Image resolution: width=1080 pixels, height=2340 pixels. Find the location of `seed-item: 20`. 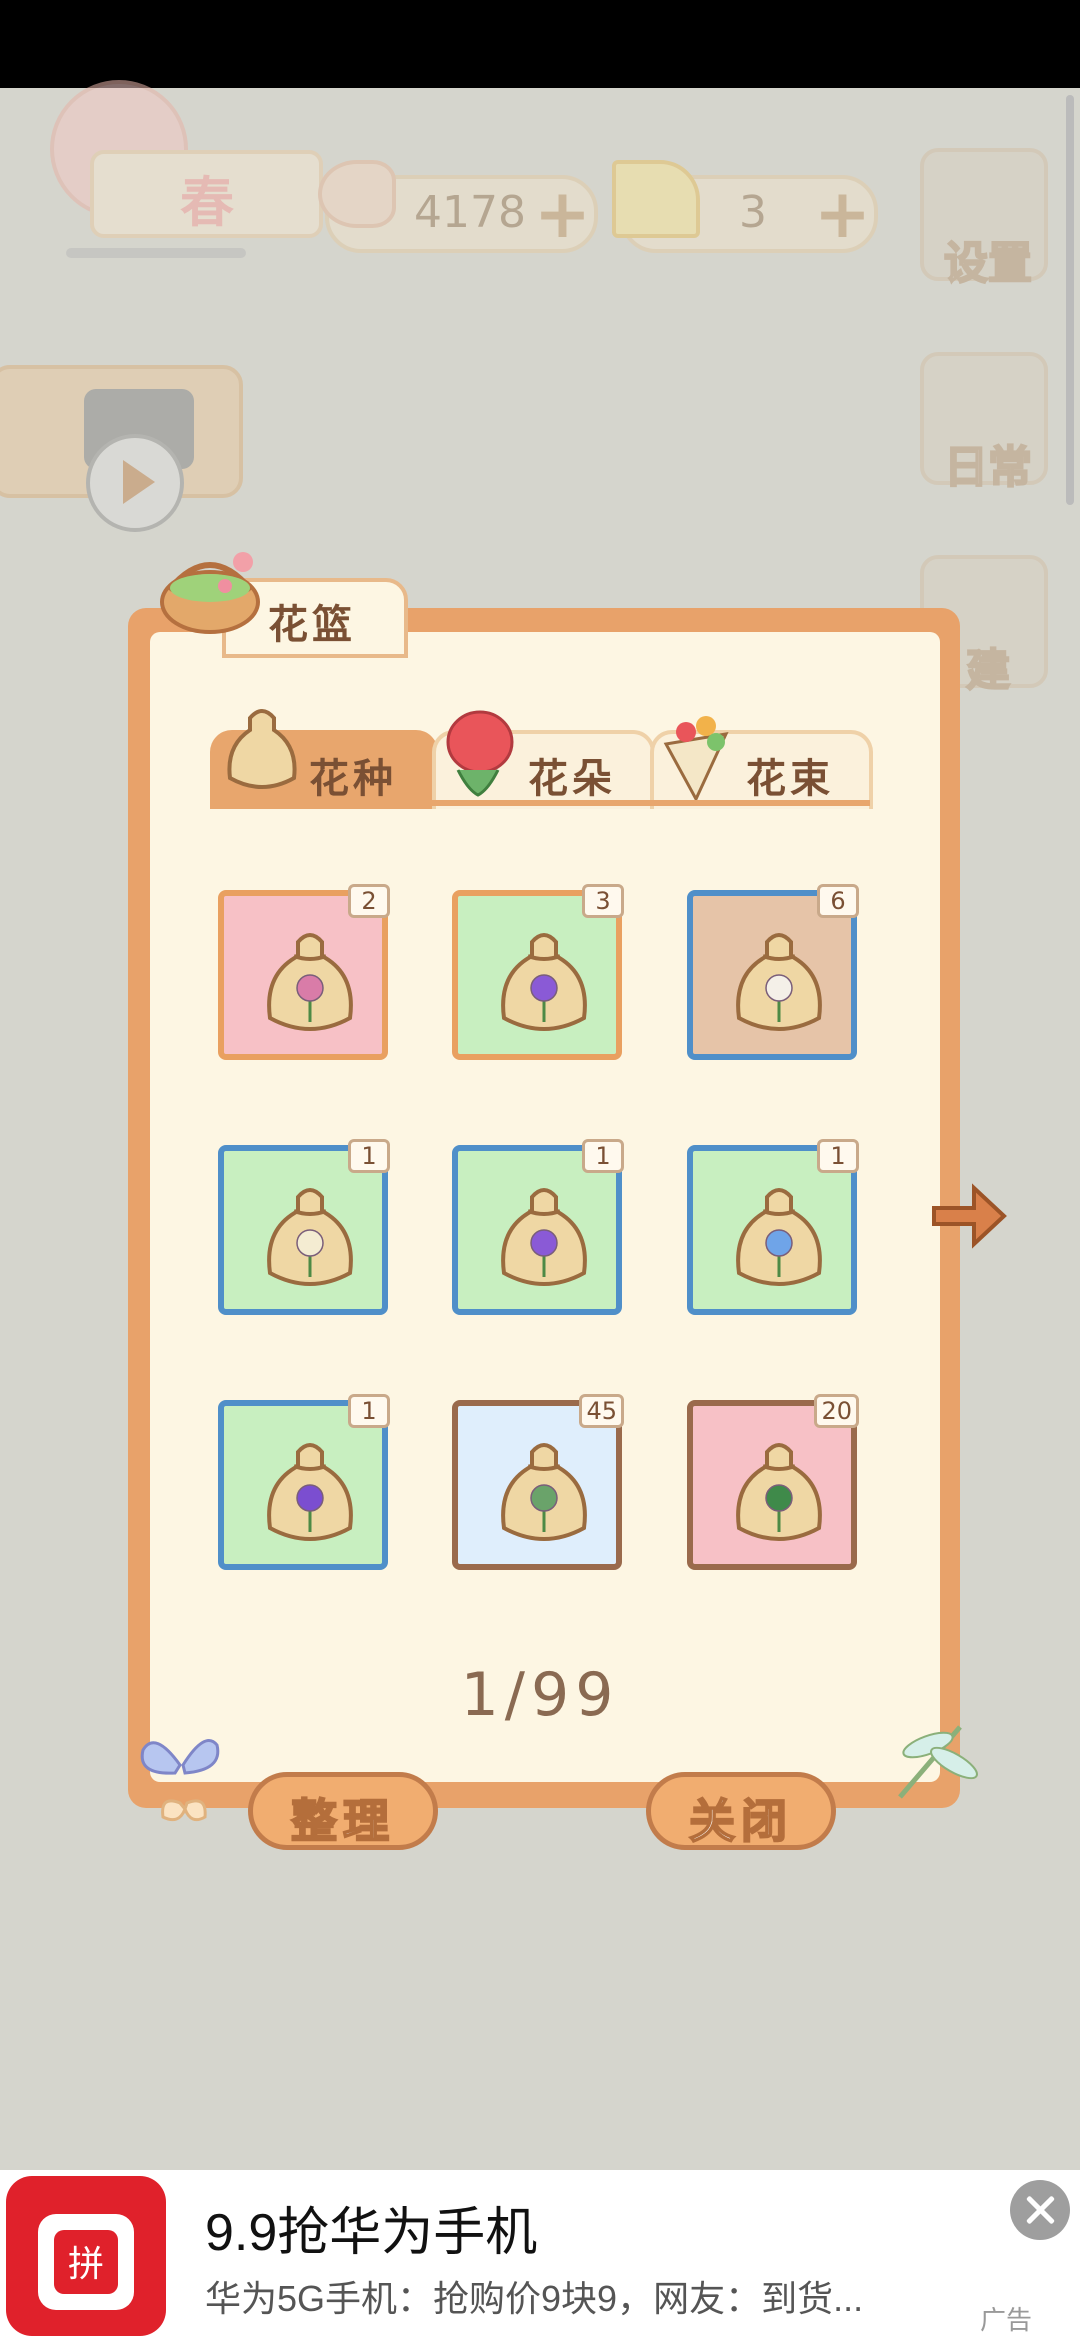

seed-item: 20 is located at coordinates (773, 1482).